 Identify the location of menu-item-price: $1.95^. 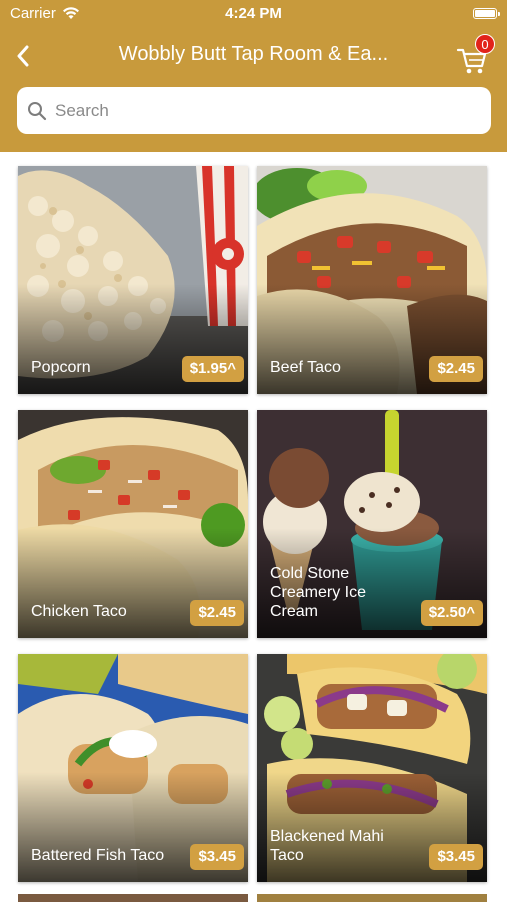
(212, 369).